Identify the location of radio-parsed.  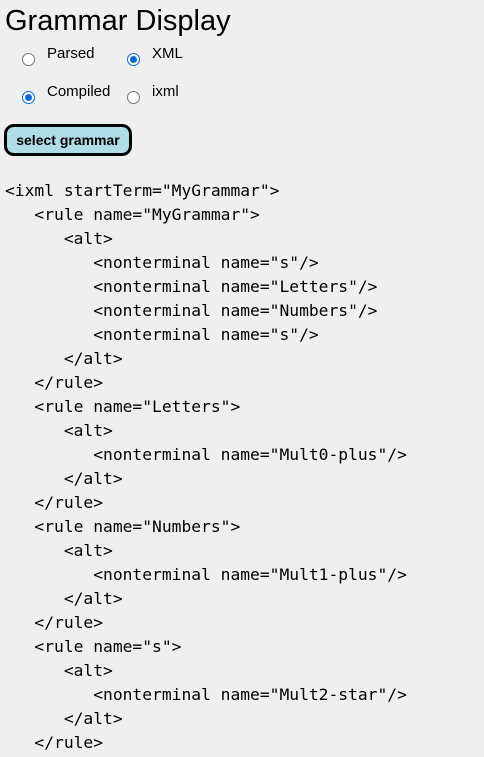
(28, 59).